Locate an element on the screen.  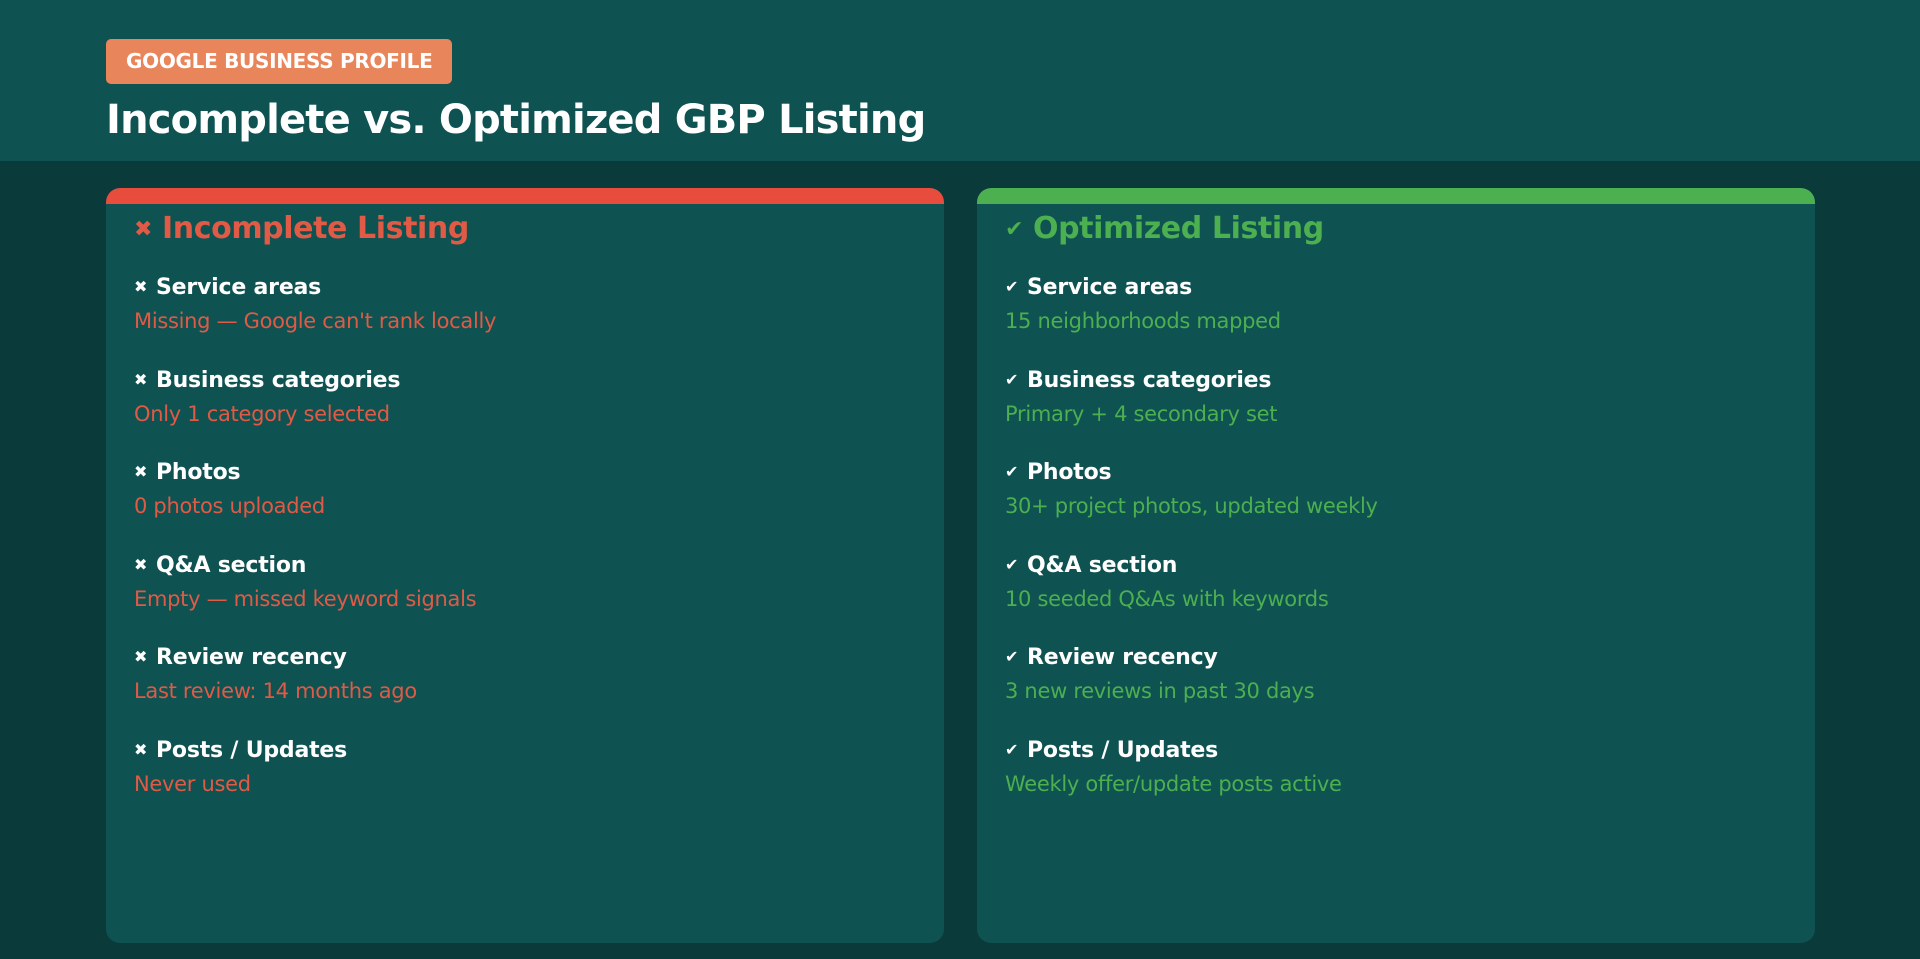
item-label: ✔ Q&A section is located at coordinates (1395, 565).